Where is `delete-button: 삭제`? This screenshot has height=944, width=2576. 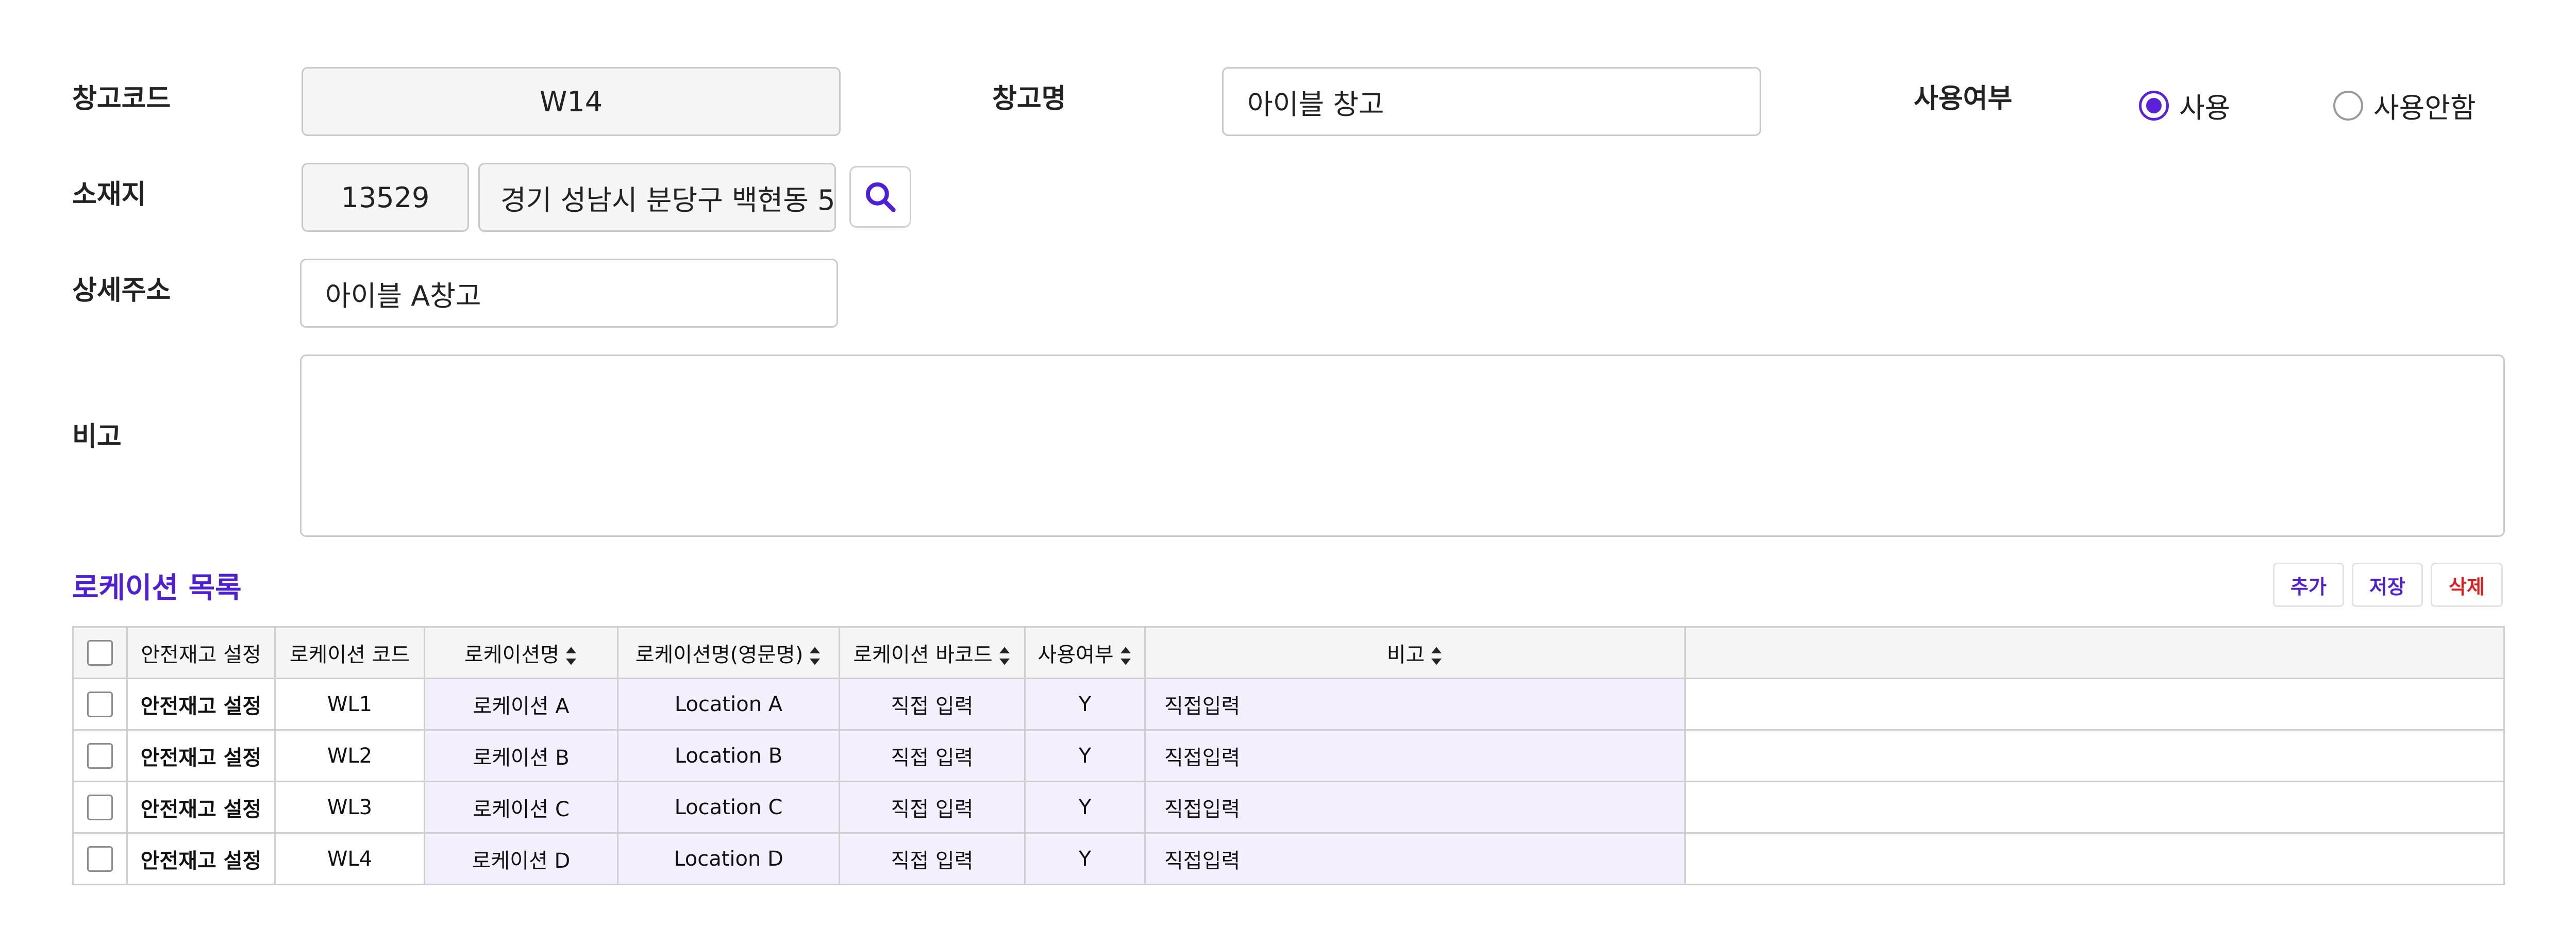 delete-button: 삭제 is located at coordinates (2467, 585).